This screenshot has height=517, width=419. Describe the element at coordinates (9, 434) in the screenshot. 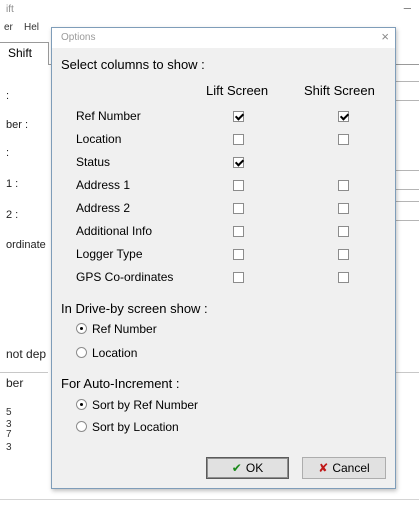

I see `table-row: 7` at that location.